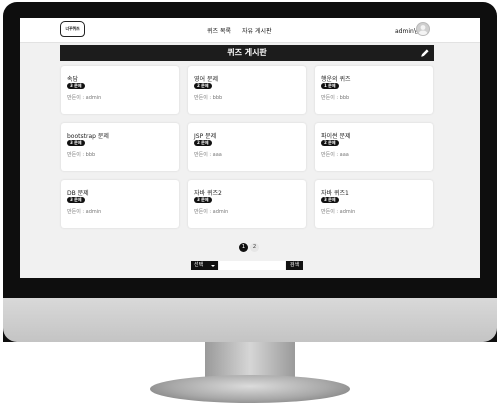  I want to click on search-type-select: 선택, so click(204, 265).